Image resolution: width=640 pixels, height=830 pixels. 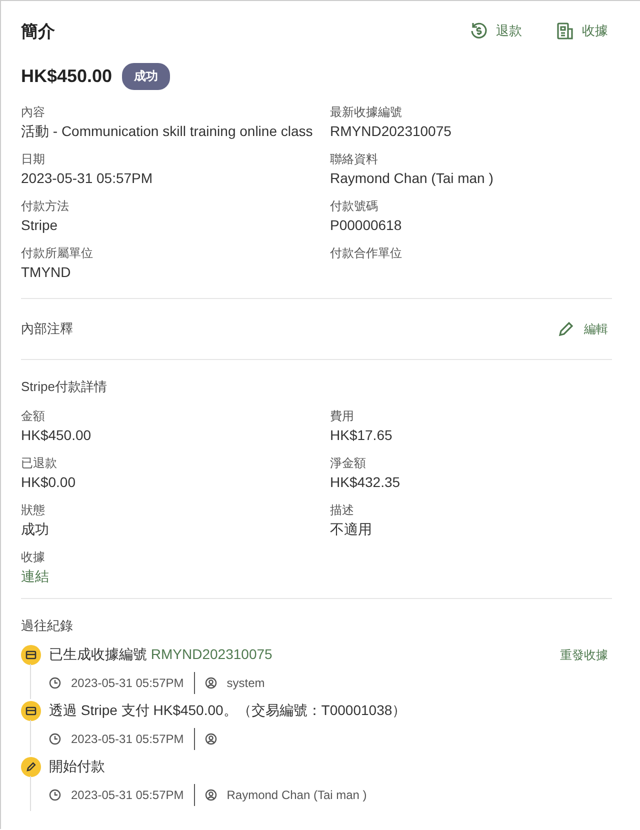 I want to click on field-value: 不適用, so click(x=351, y=529).